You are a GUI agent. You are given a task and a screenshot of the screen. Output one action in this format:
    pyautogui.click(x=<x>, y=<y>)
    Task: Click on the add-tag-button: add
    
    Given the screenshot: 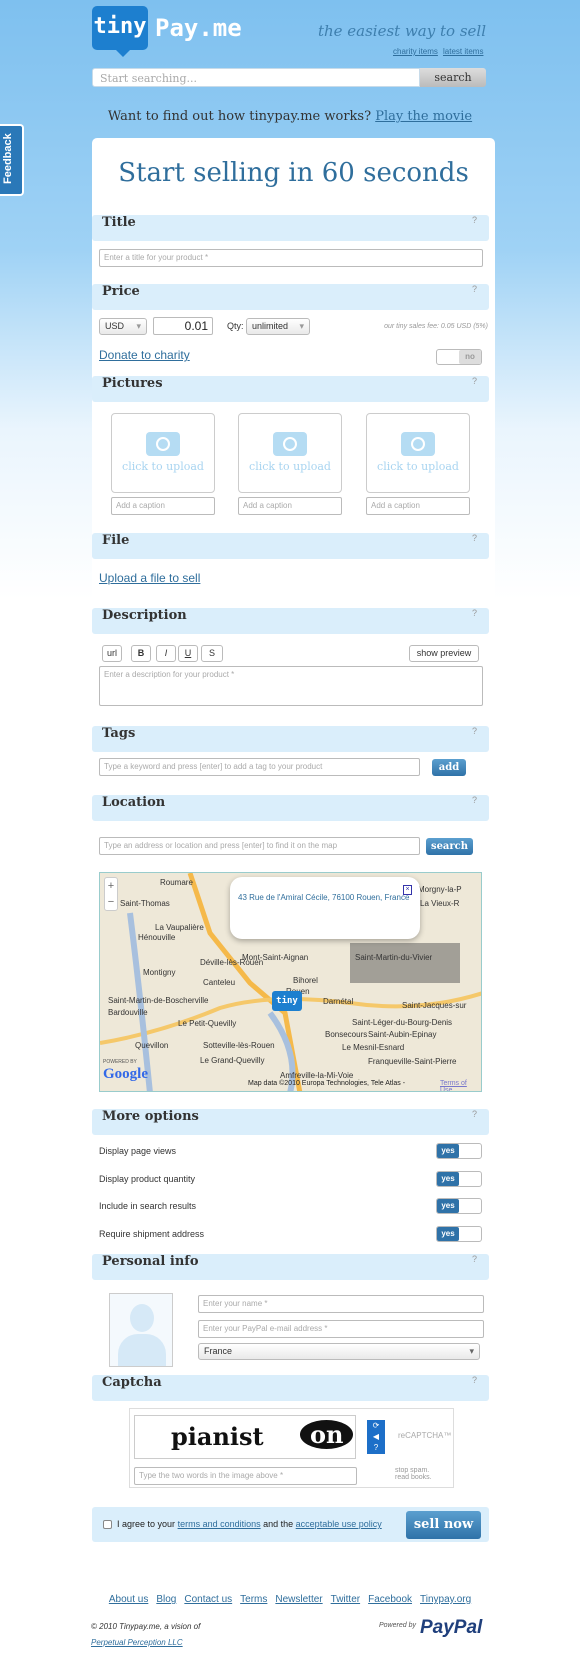 What is the action you would take?
    pyautogui.click(x=449, y=767)
    